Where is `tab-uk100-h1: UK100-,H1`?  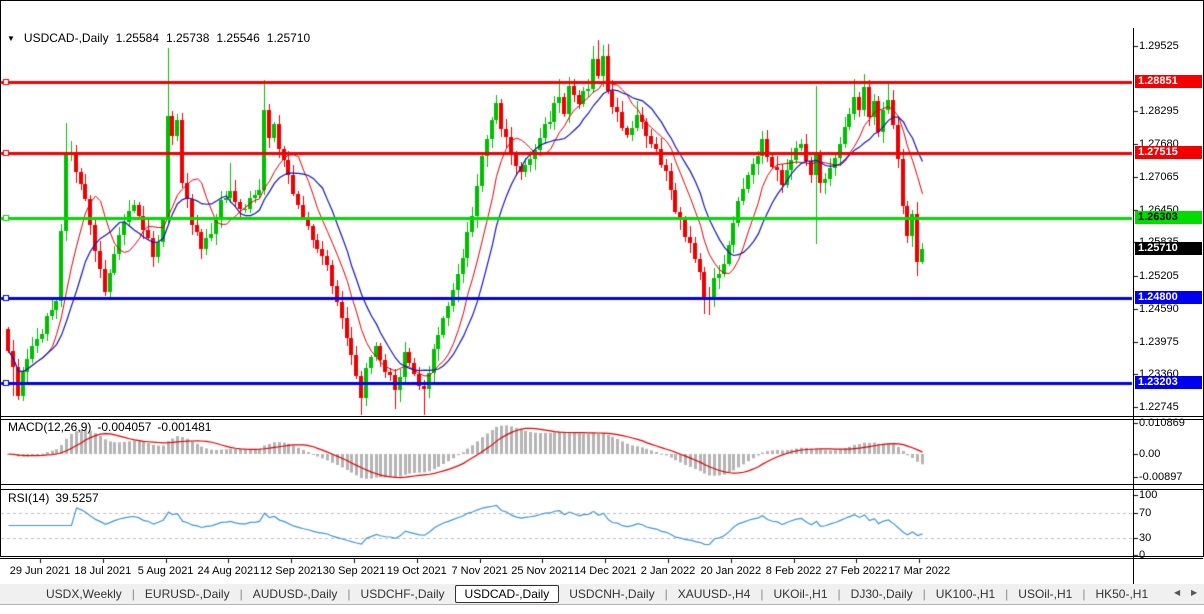 tab-uk100-h1: UK100-,H1 is located at coordinates (965, 594).